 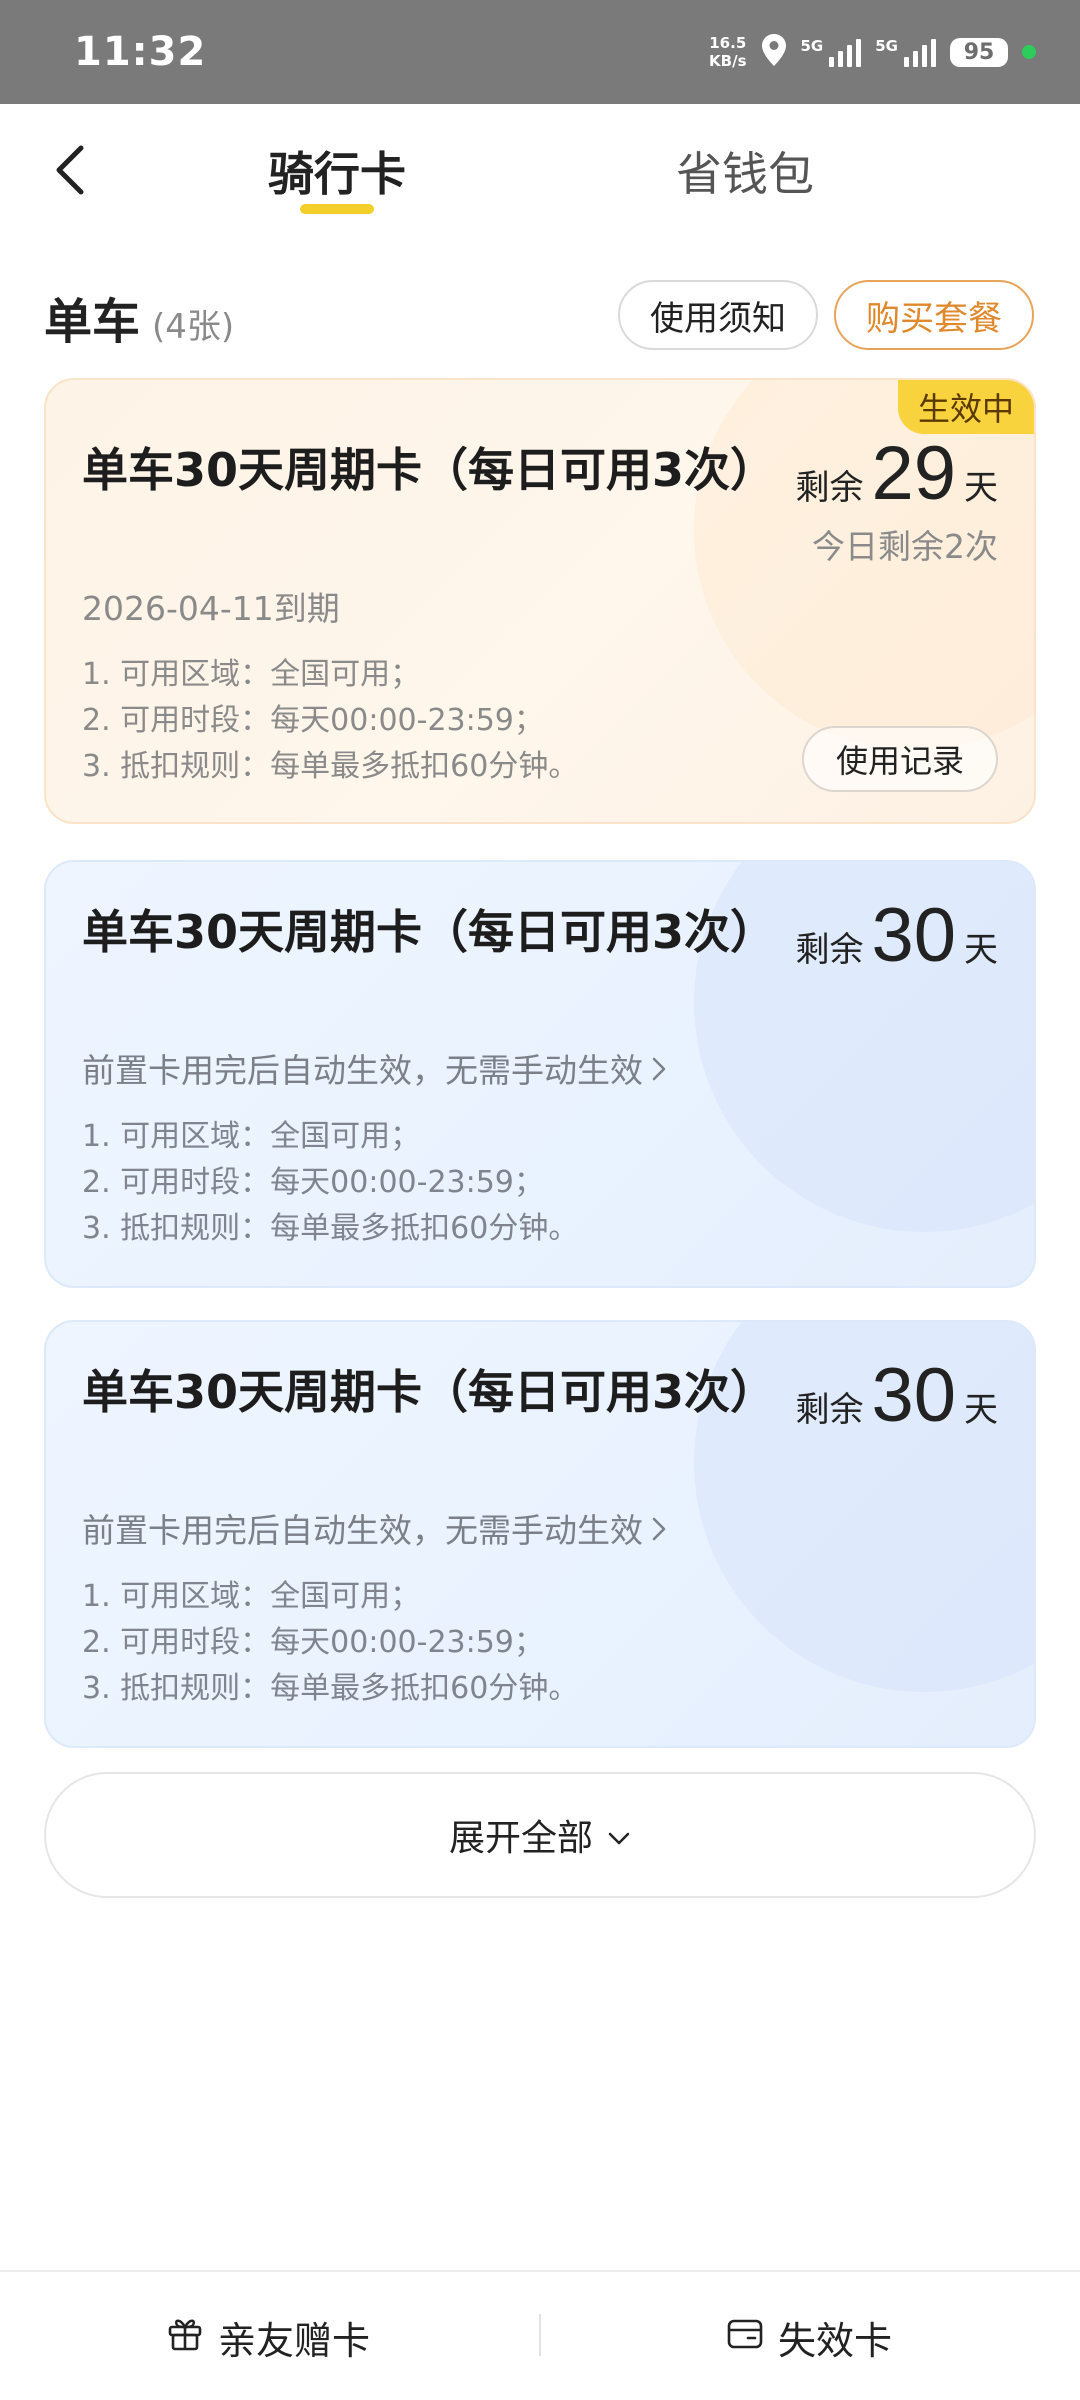 What do you see at coordinates (619, 1835) in the screenshot?
I see `chevron-down-icon` at bounding box center [619, 1835].